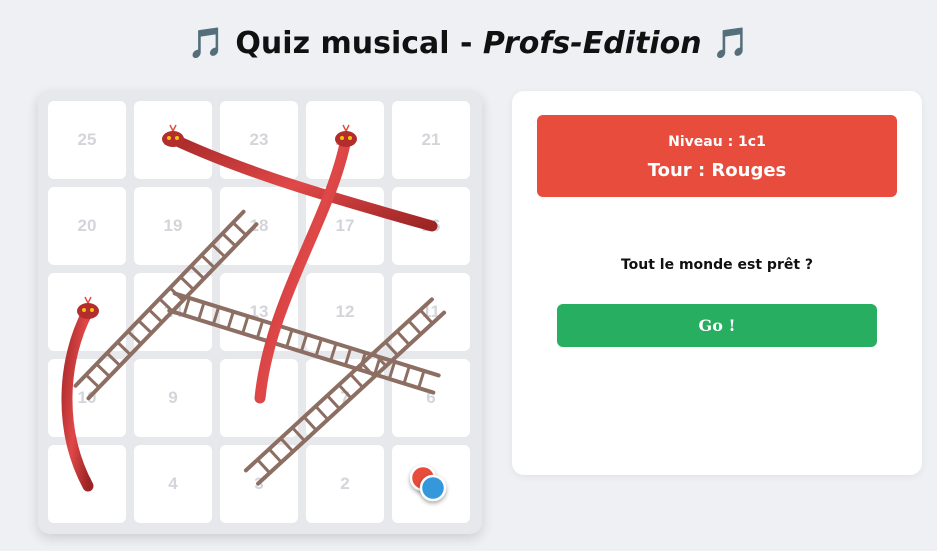 The image size is (937, 551). What do you see at coordinates (87, 226) in the screenshot?
I see `board-cell-20: 20` at bounding box center [87, 226].